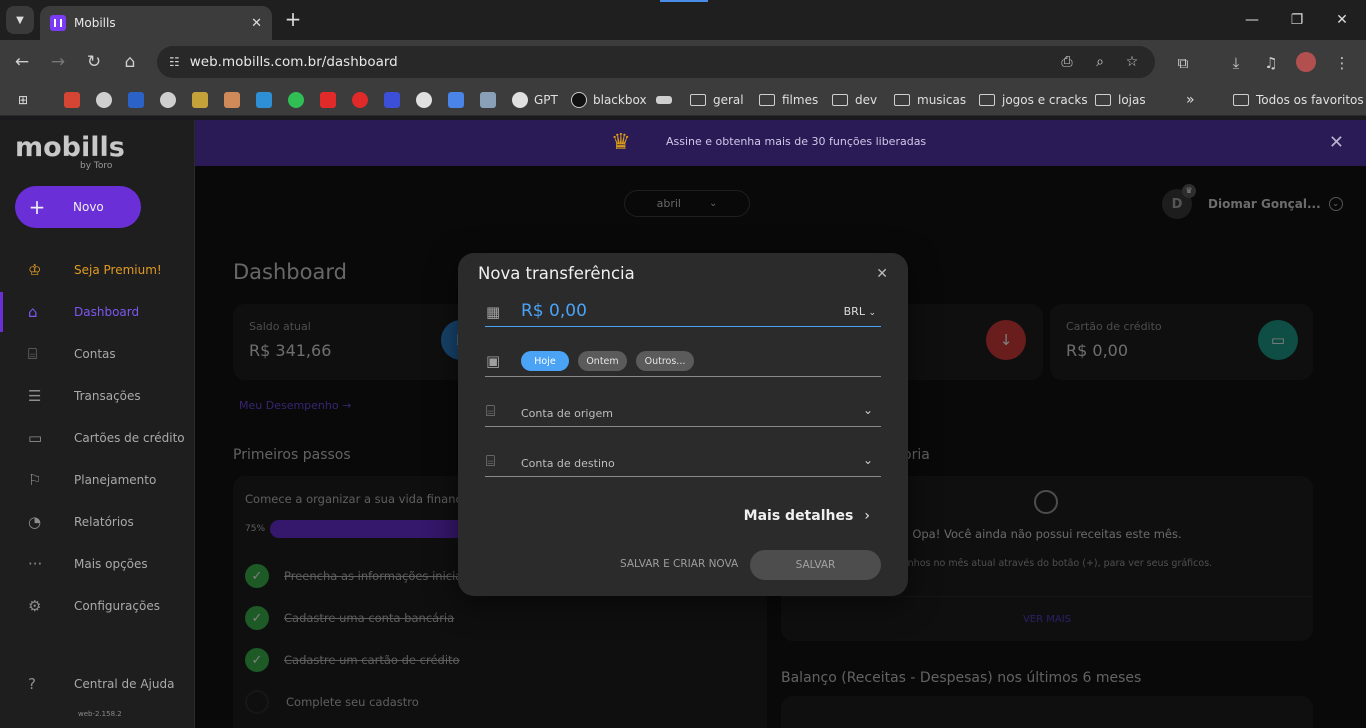 The height and width of the screenshot is (728, 1366). I want to click on github-icon, so click(424, 100).